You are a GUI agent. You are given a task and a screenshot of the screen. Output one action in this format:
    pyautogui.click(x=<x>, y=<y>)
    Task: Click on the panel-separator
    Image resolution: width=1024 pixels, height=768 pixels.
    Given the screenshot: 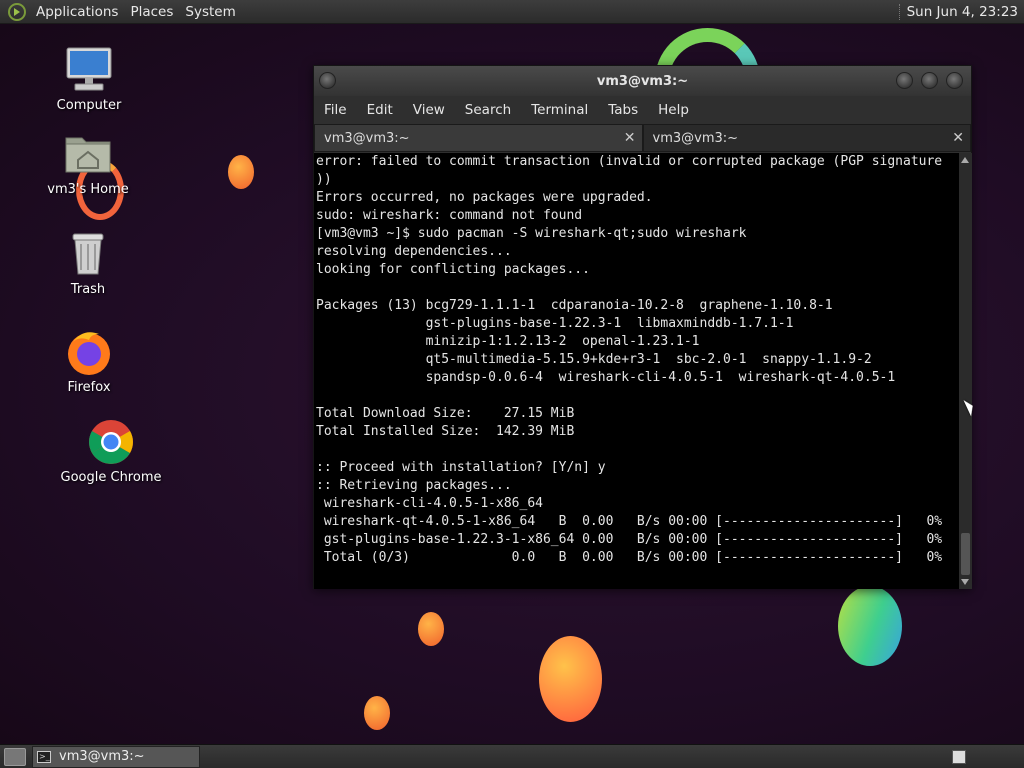 What is the action you would take?
    pyautogui.click(x=899, y=11)
    